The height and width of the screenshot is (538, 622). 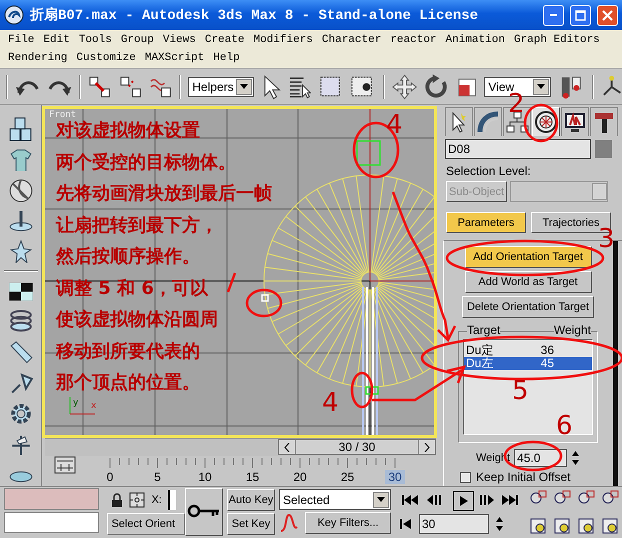 I want to click on menu-item: Character, so click(x=352, y=40).